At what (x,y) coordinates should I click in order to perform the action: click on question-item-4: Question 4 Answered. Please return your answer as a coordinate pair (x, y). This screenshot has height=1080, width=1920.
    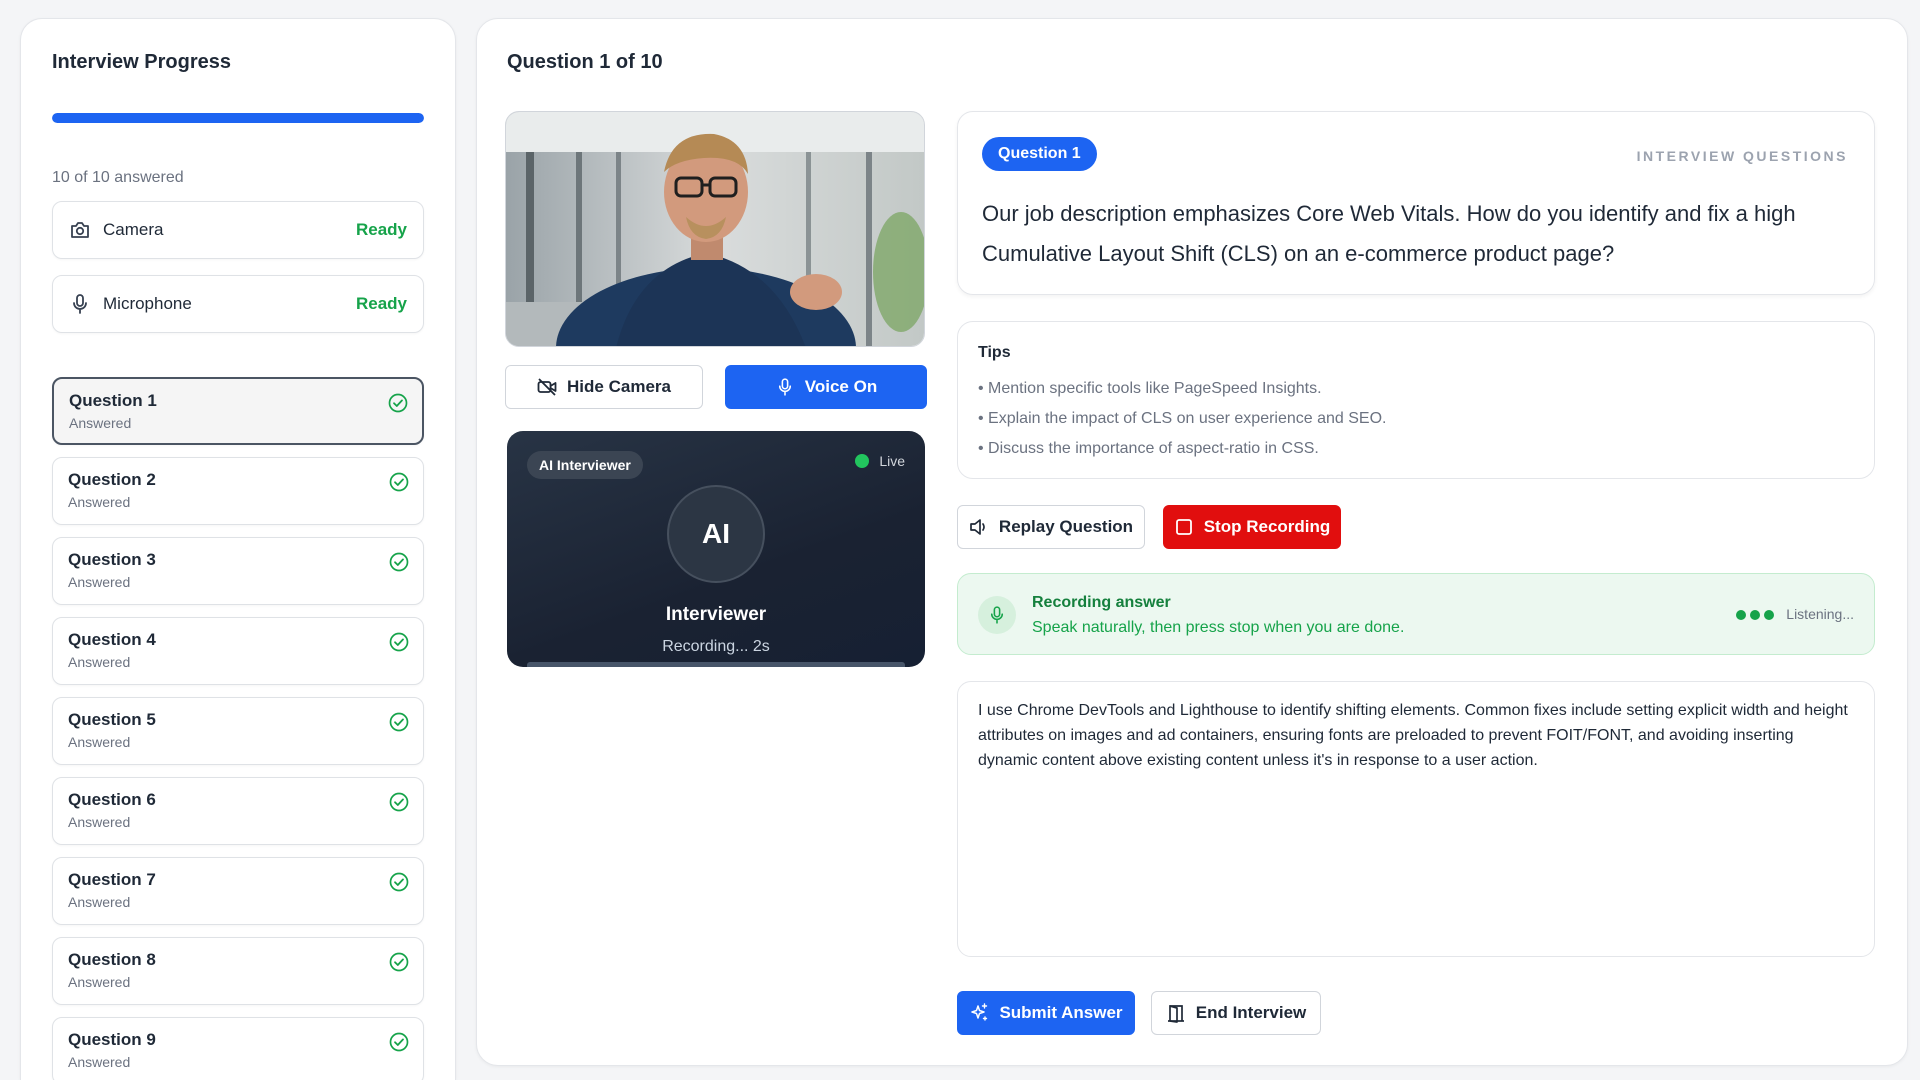
    Looking at the image, I should click on (238, 651).